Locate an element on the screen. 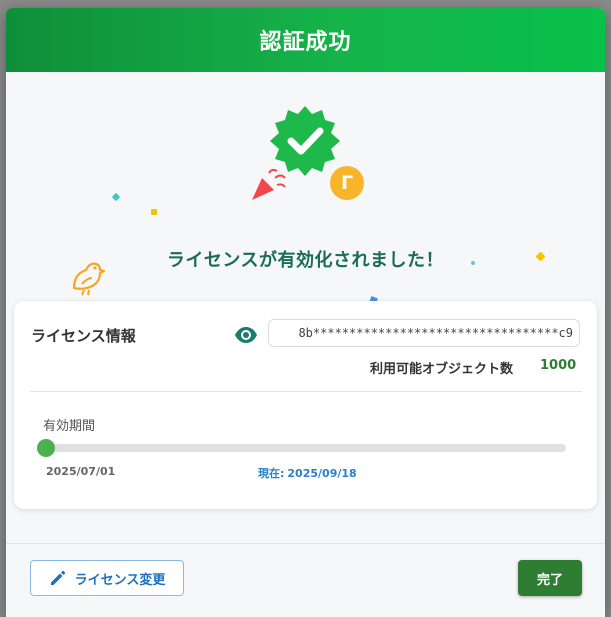  coin-icon: Г is located at coordinates (347, 183).